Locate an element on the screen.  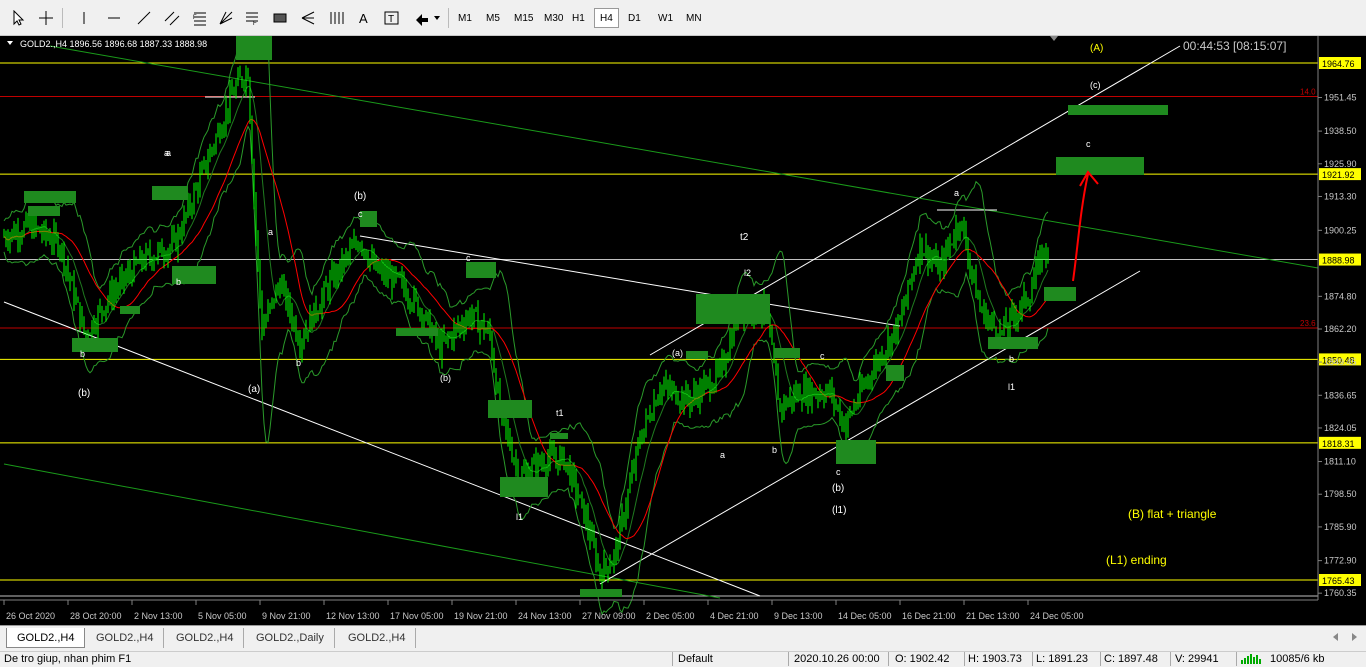
tab-chart-4: GOLD2.,Daily is located at coordinates (290, 638).